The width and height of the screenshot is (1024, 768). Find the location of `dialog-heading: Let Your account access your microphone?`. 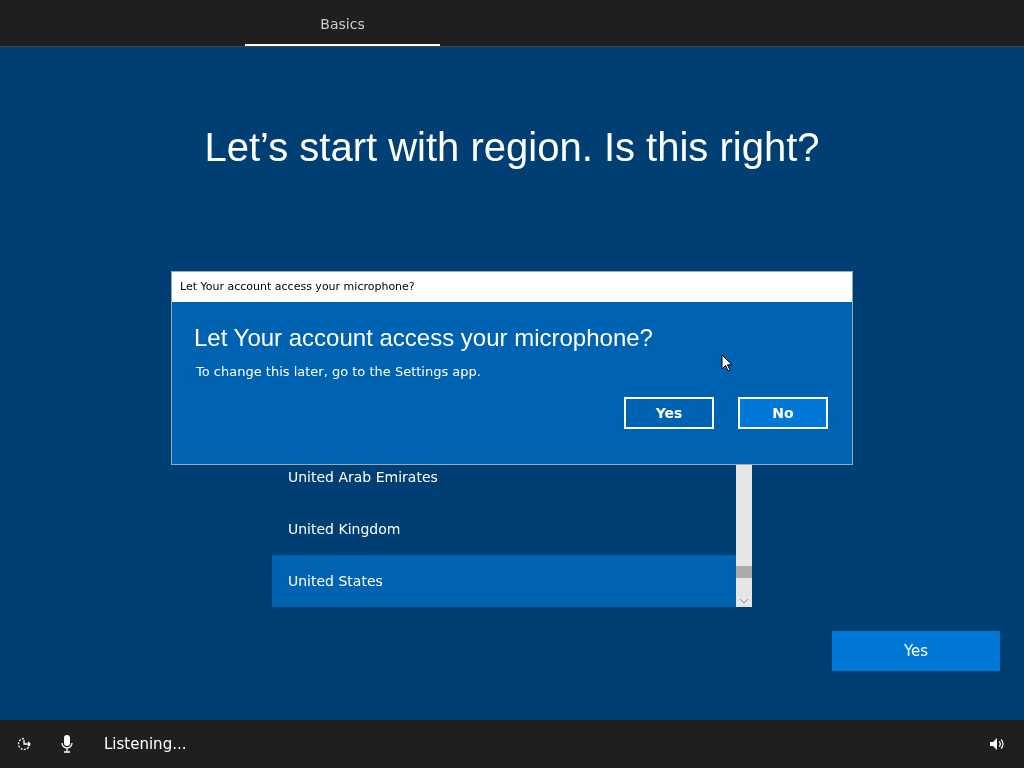

dialog-heading: Let Your account access your microphone? is located at coordinates (424, 338).